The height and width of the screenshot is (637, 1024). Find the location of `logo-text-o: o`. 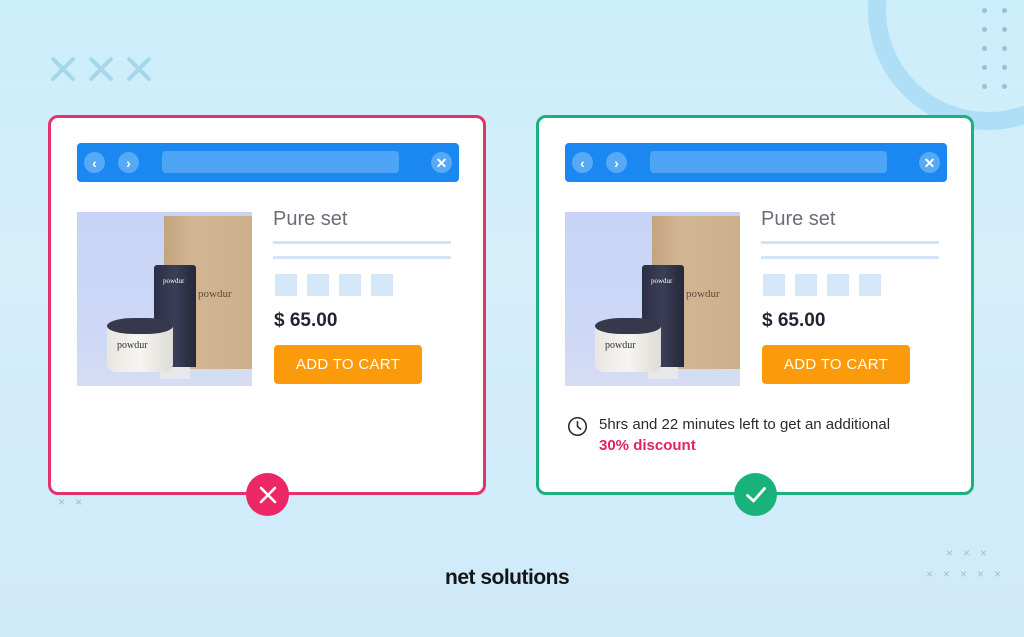

logo-text-o: o is located at coordinates (498, 577).